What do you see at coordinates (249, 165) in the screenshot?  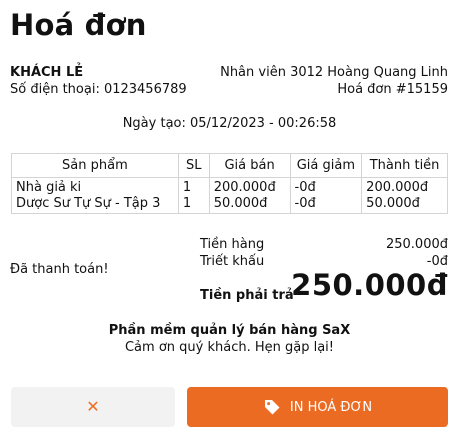 I see `header-price: Giá bán` at bounding box center [249, 165].